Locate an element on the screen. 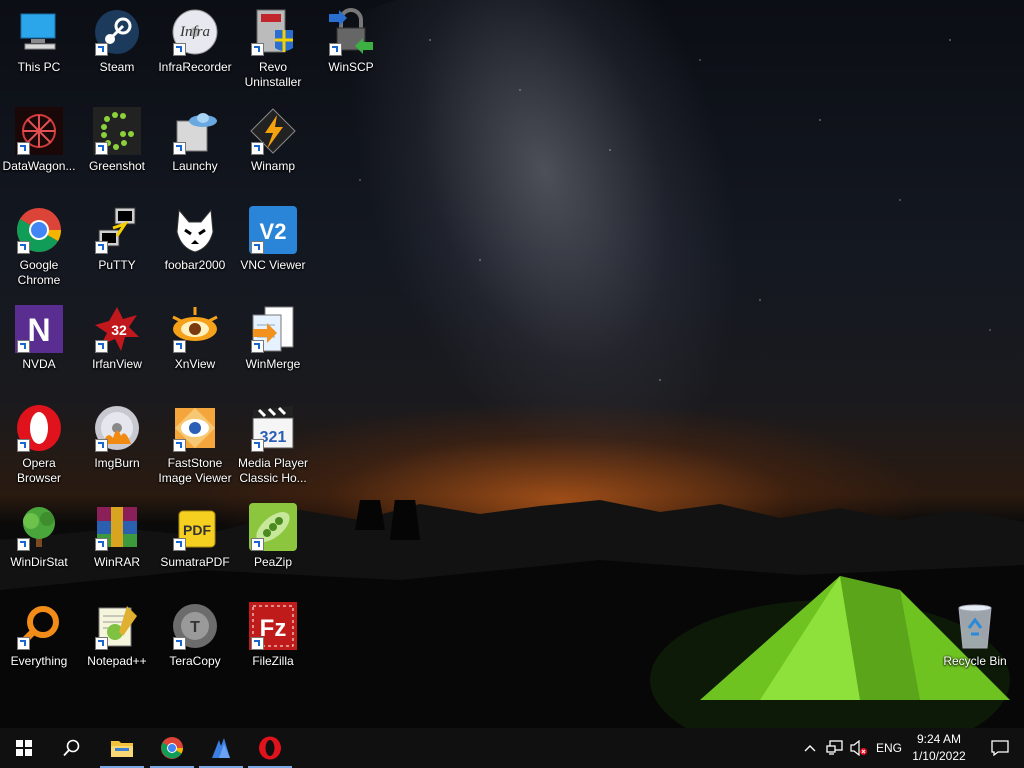 Image resolution: width=1024 pixels, height=768 pixels. taskbar-blue-app is located at coordinates (221, 748).